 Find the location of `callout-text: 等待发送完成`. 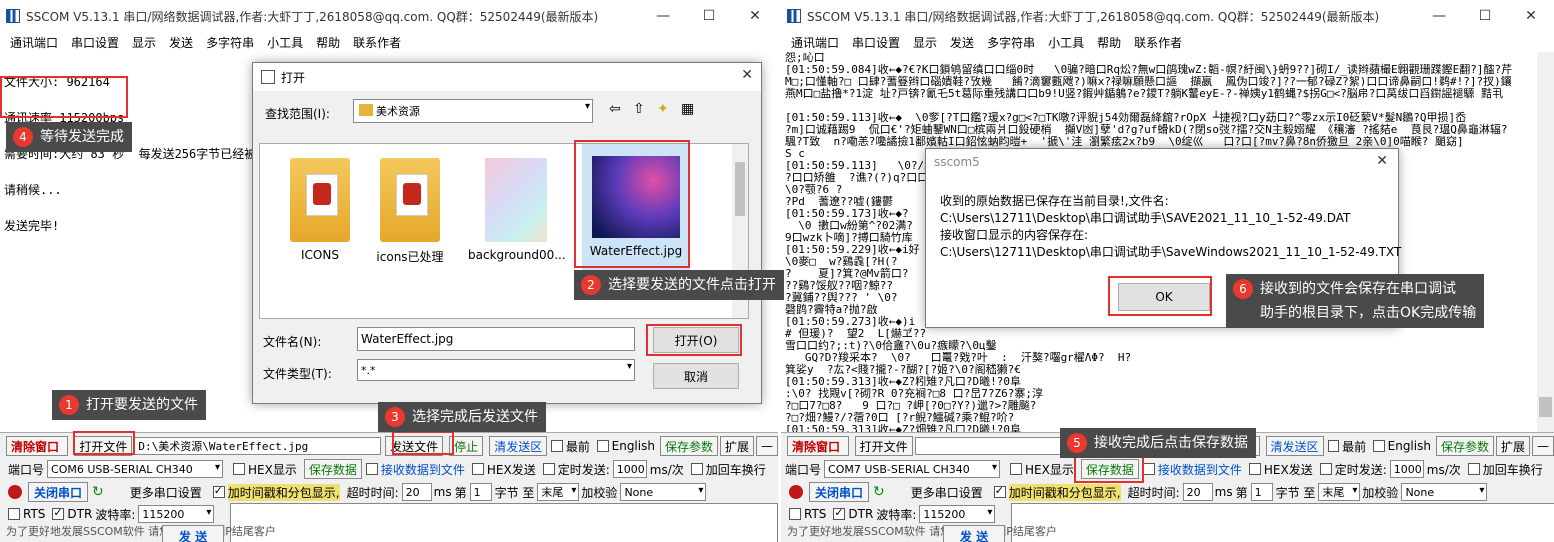

callout-text: 等待发送完成 is located at coordinates (82, 137).